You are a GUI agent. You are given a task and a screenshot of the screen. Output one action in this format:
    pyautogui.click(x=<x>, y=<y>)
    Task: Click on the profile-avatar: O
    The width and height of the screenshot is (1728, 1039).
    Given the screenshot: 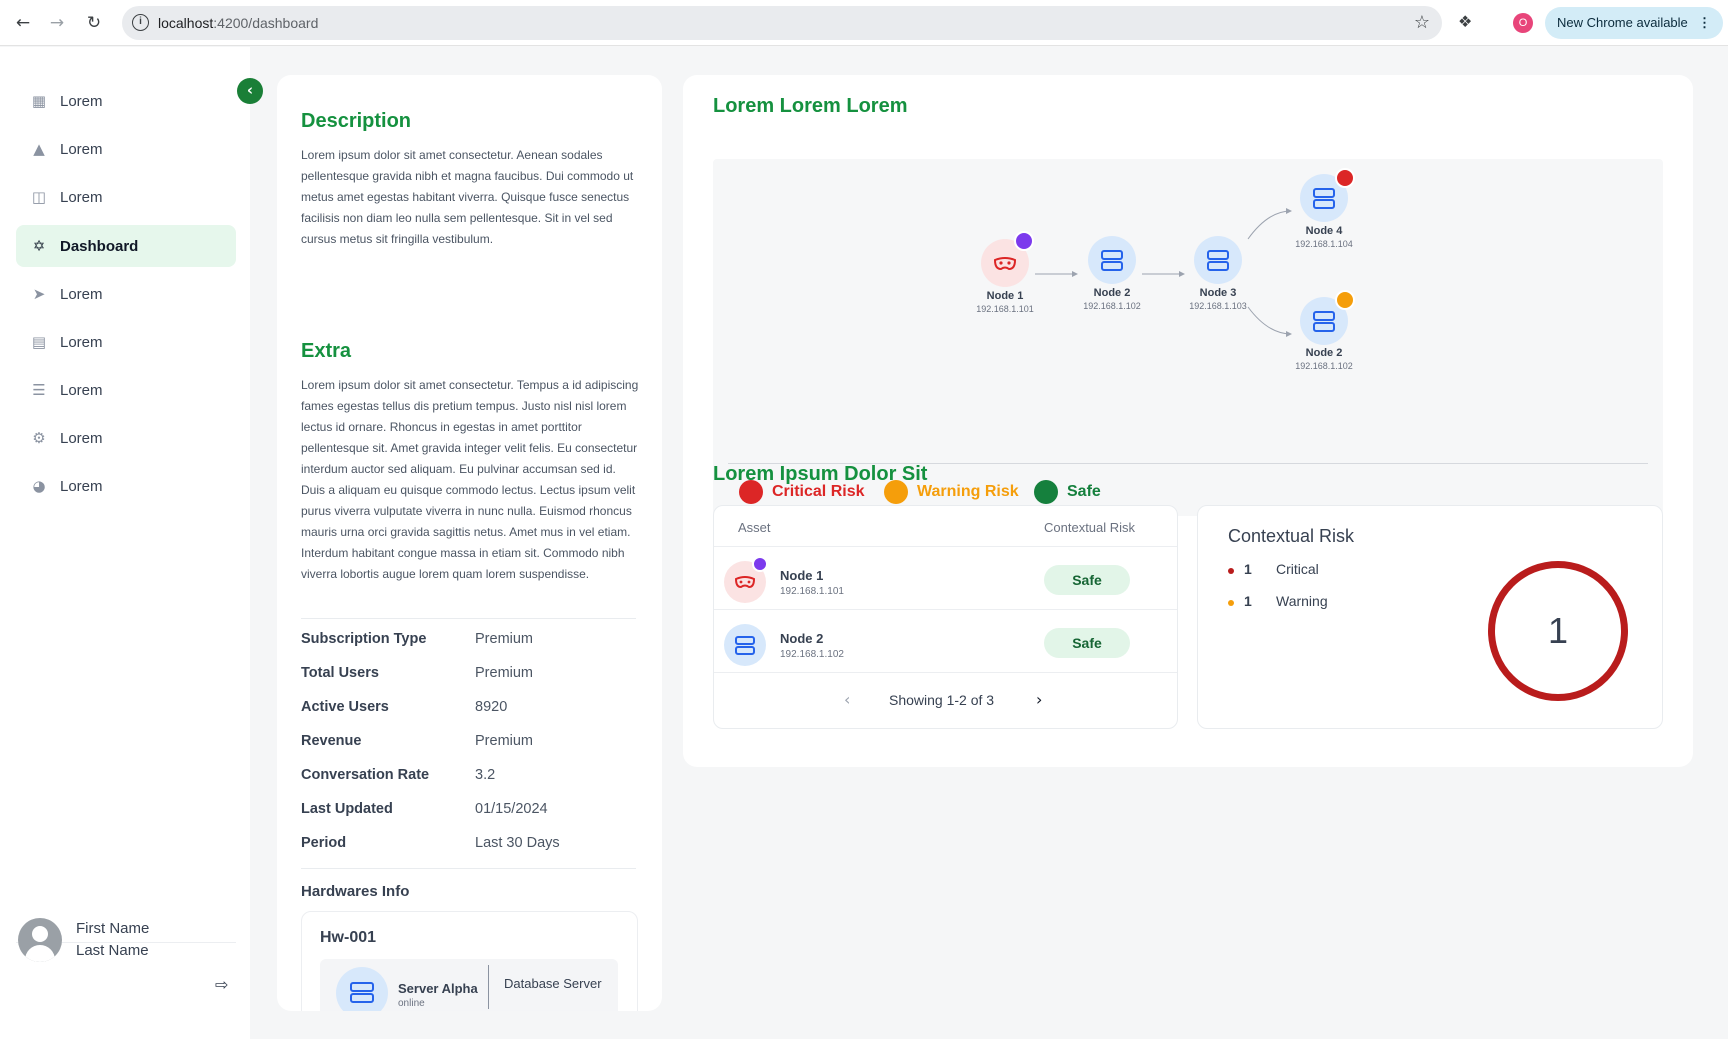 What is the action you would take?
    pyautogui.click(x=1523, y=23)
    